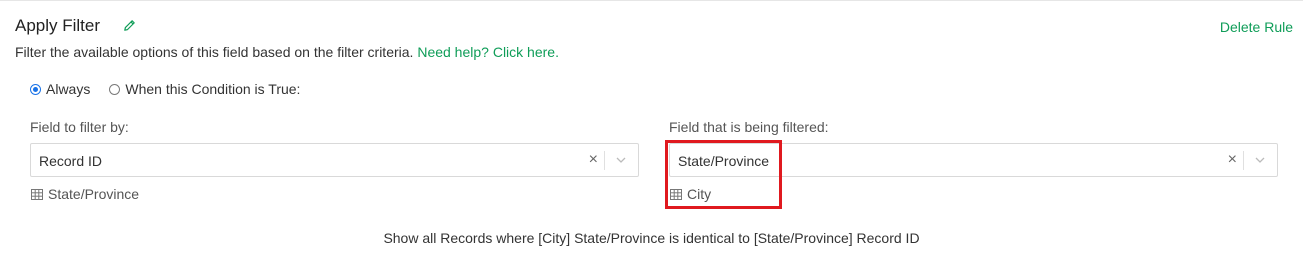  I want to click on top-divider, so click(651, 0).